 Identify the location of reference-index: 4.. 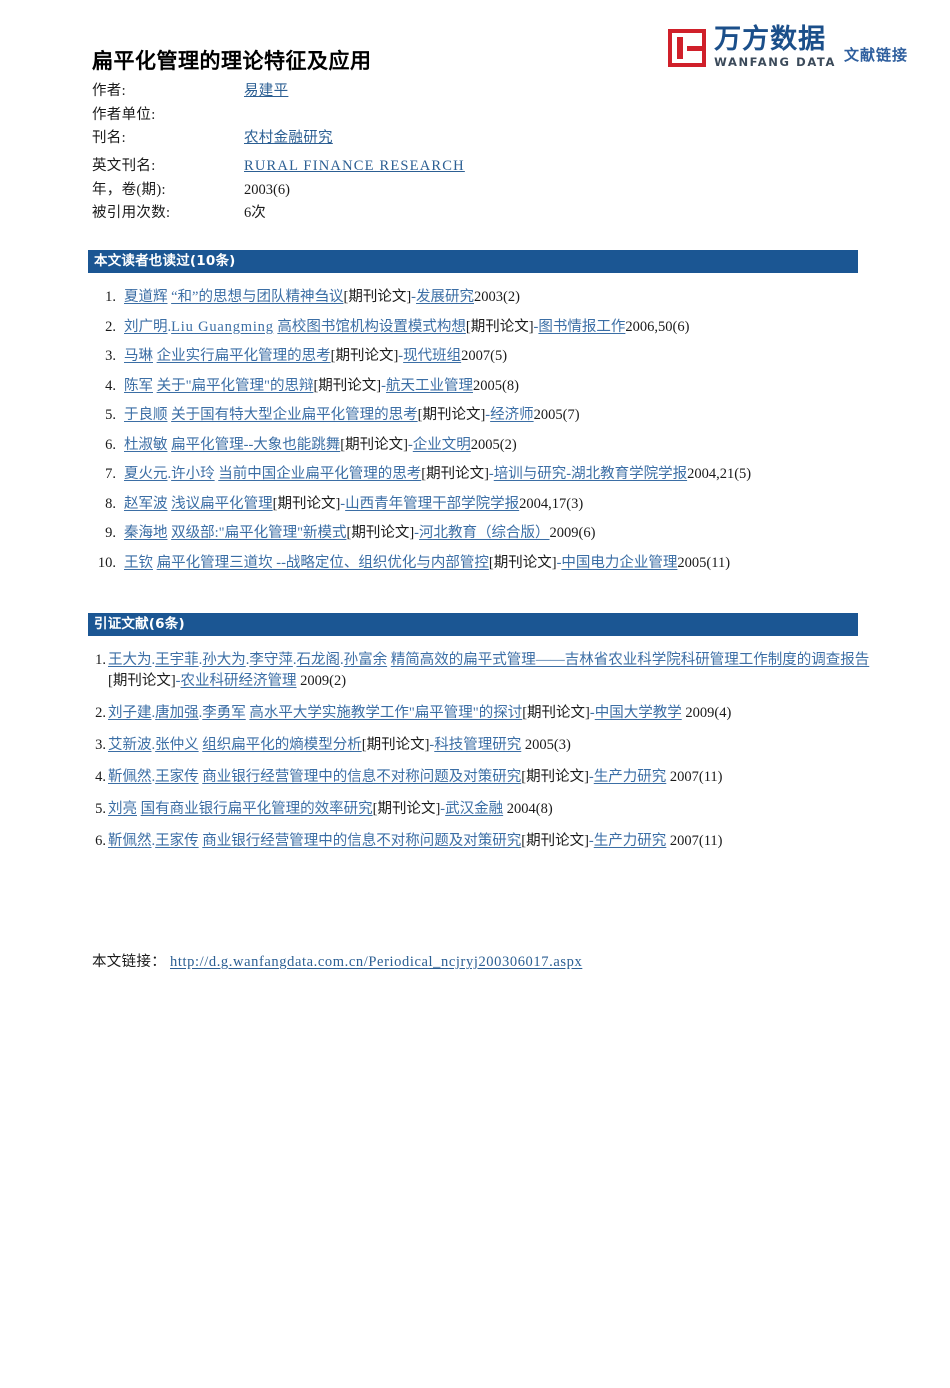
(110, 385).